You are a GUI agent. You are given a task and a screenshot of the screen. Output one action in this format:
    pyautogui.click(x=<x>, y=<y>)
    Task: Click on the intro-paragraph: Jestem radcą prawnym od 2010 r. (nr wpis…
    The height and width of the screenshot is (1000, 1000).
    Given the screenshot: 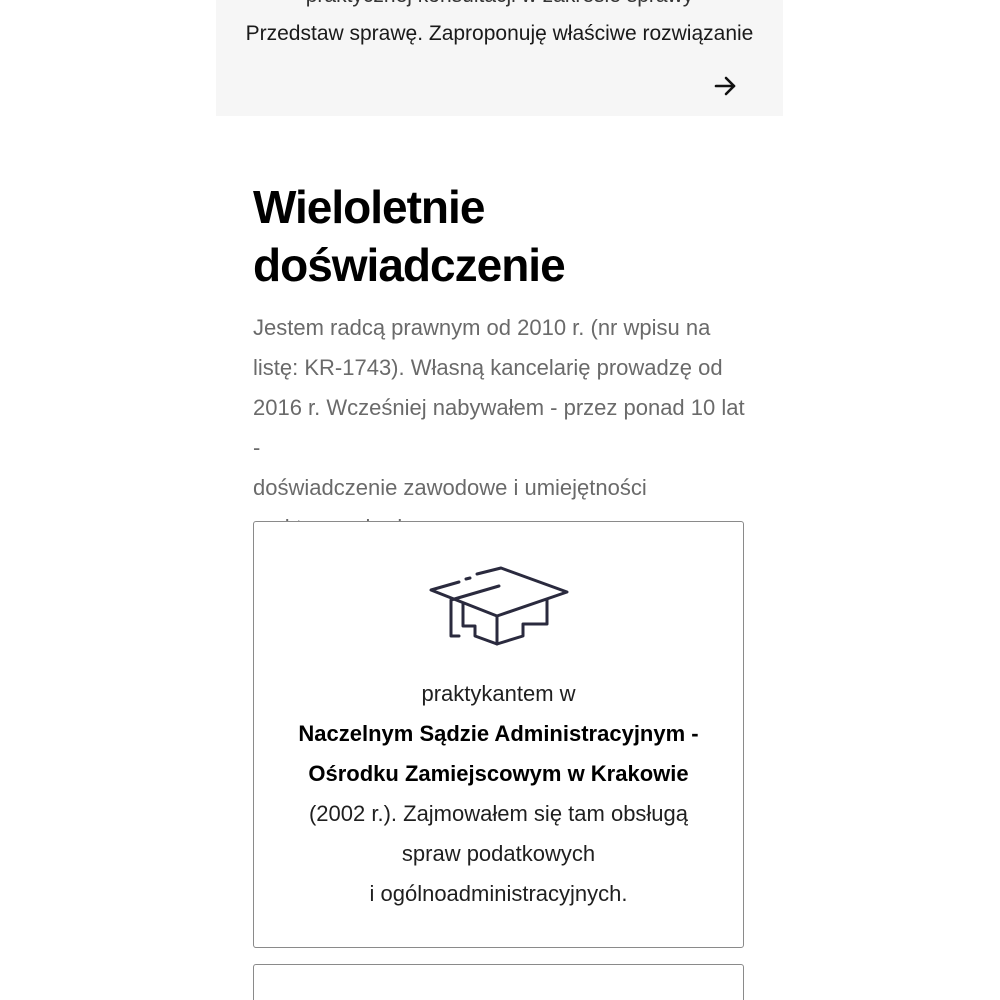 What is the action you would take?
    pyautogui.click(x=503, y=428)
    